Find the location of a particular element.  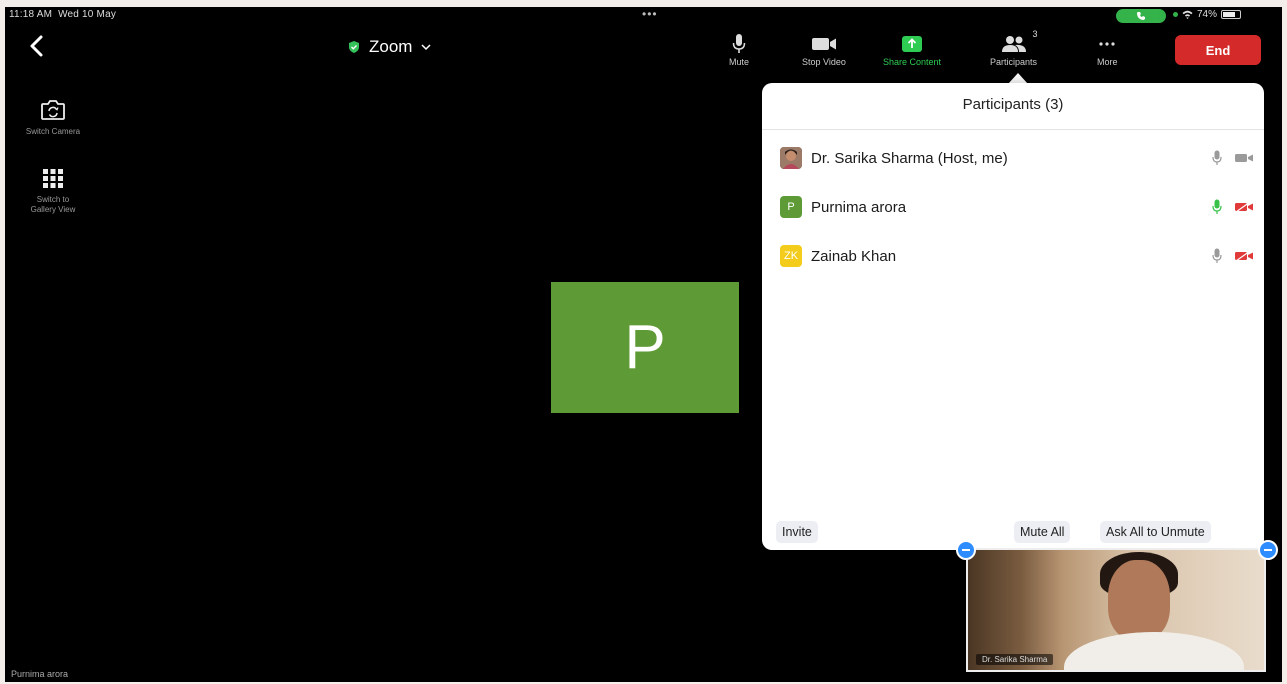

more-label: More is located at coordinates (1107, 62).